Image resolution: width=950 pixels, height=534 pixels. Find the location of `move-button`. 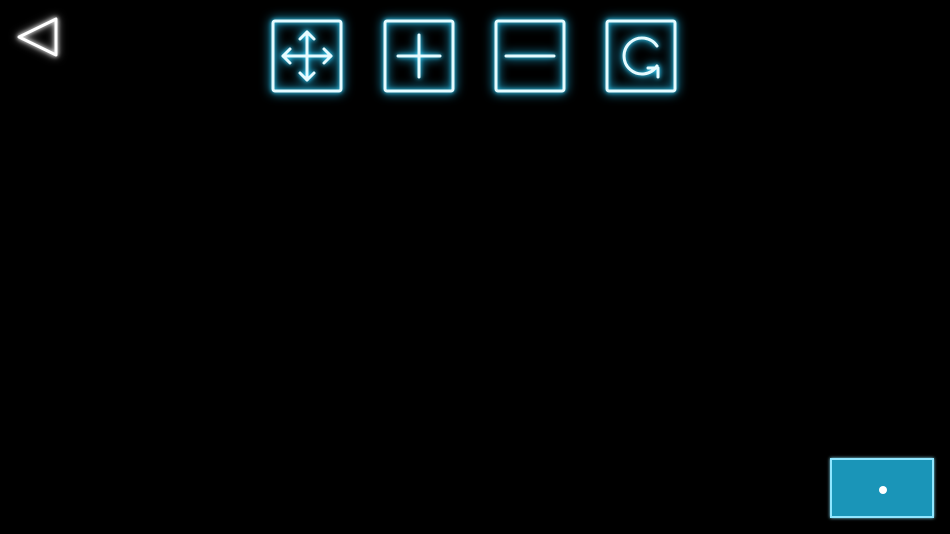

move-button is located at coordinates (307, 56).